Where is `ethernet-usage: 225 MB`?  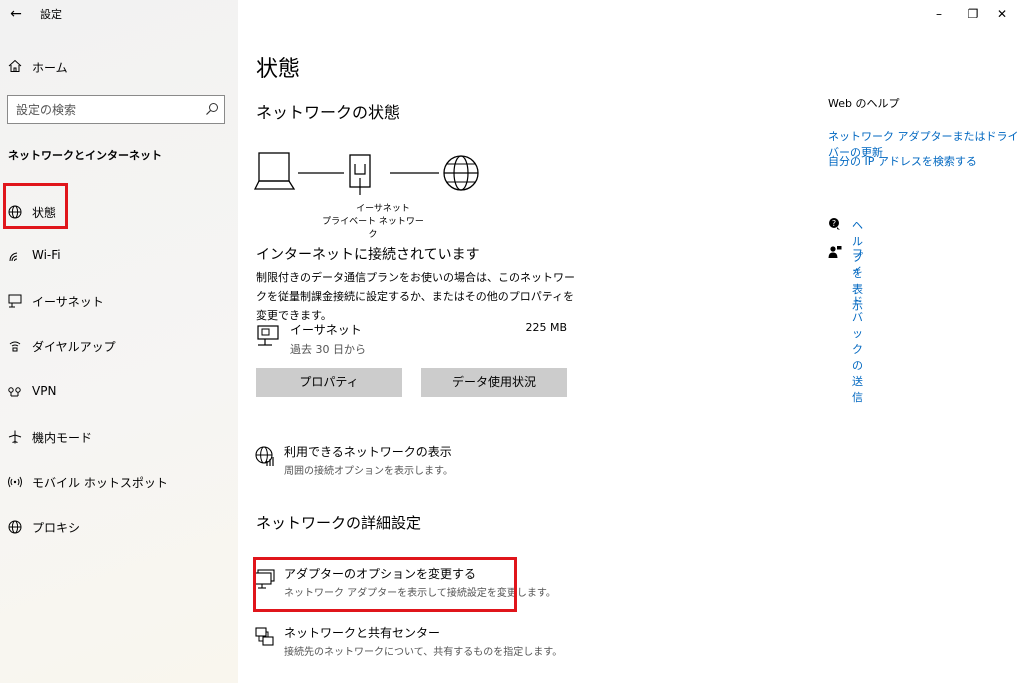 ethernet-usage: 225 MB is located at coordinates (546, 327).